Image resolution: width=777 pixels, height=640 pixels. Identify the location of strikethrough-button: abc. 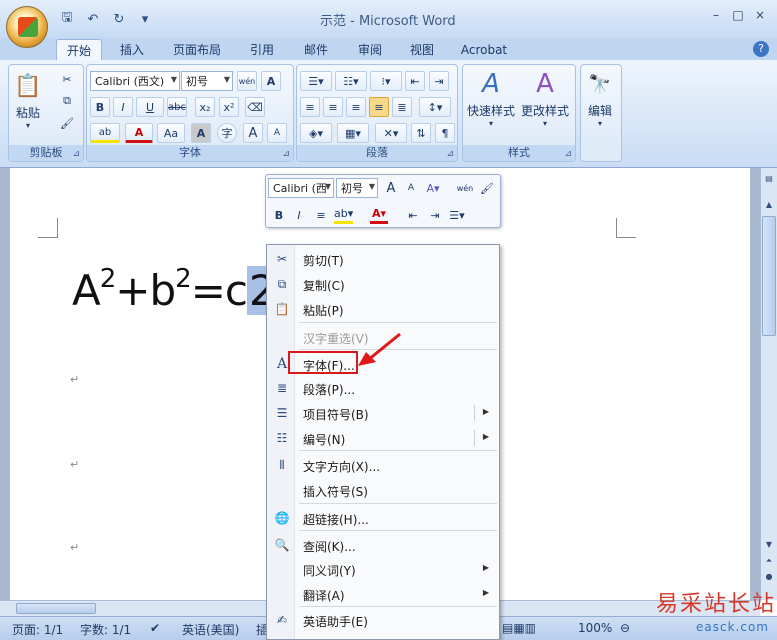
(177, 107).